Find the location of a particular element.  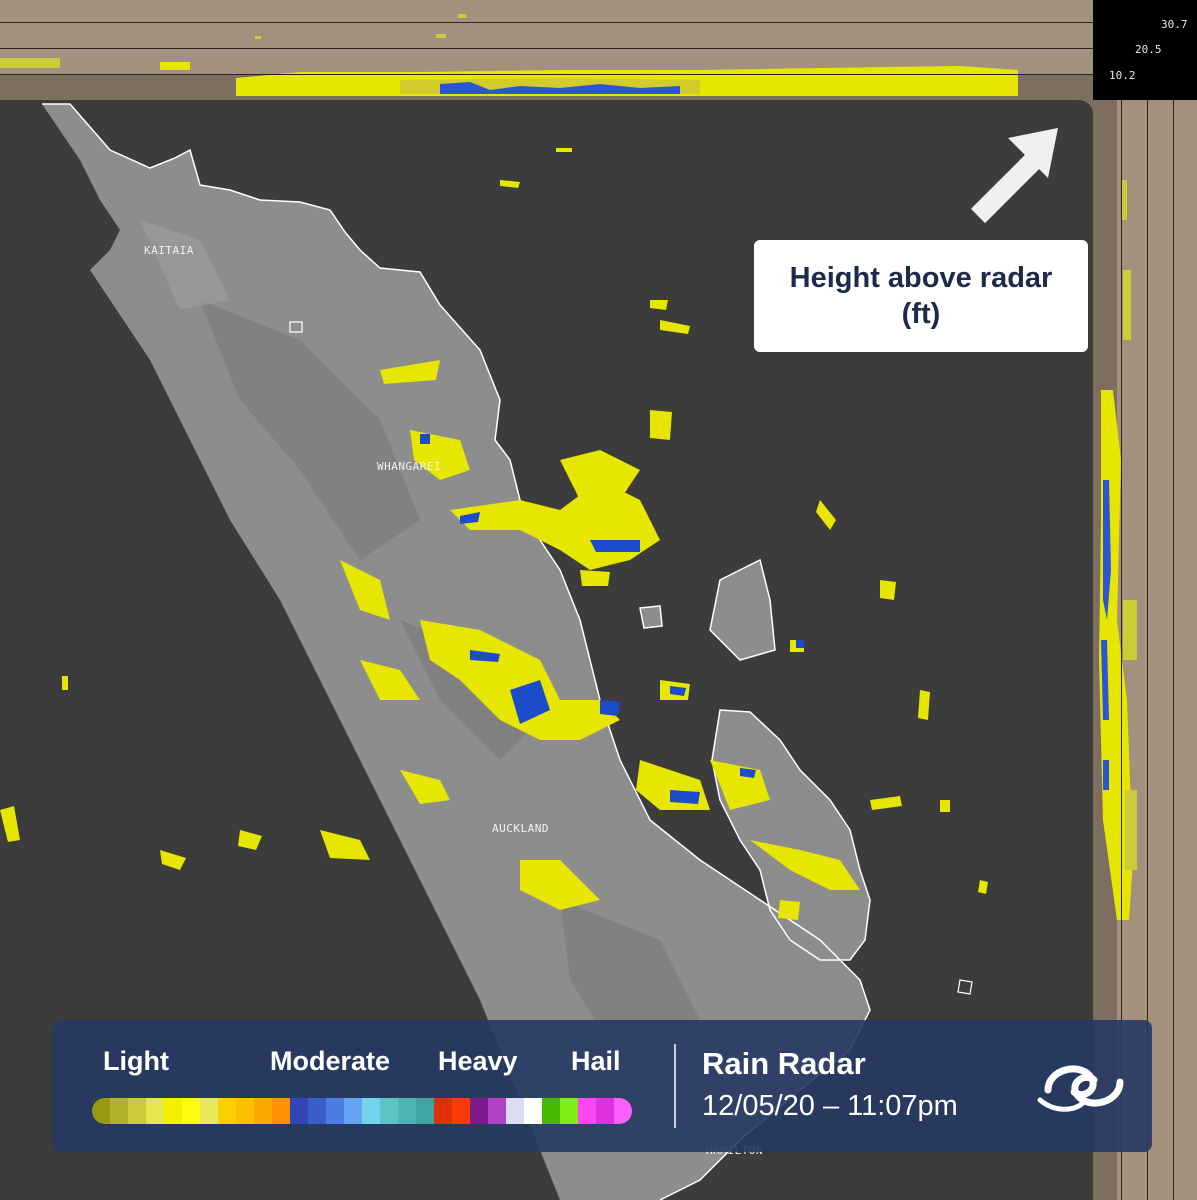

place-label-kaitaia: KAITAIA is located at coordinates (169, 250).